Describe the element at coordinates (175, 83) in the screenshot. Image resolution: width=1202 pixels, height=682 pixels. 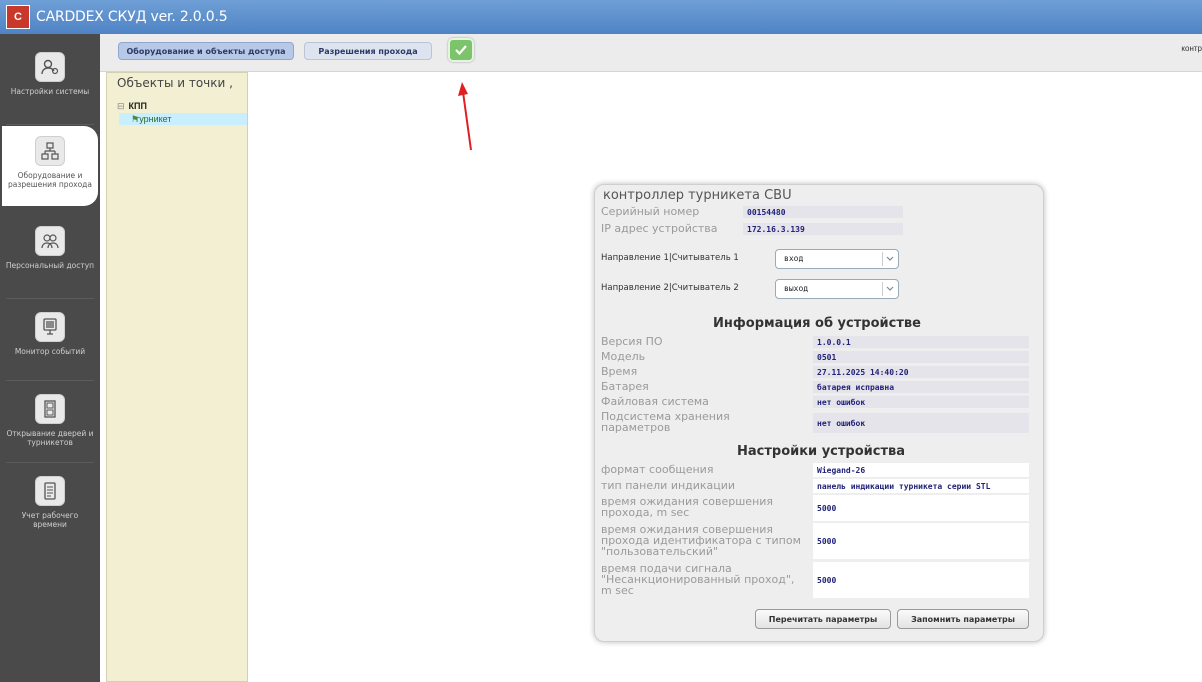
I see `tree-header: Объекты и точки ,` at that location.